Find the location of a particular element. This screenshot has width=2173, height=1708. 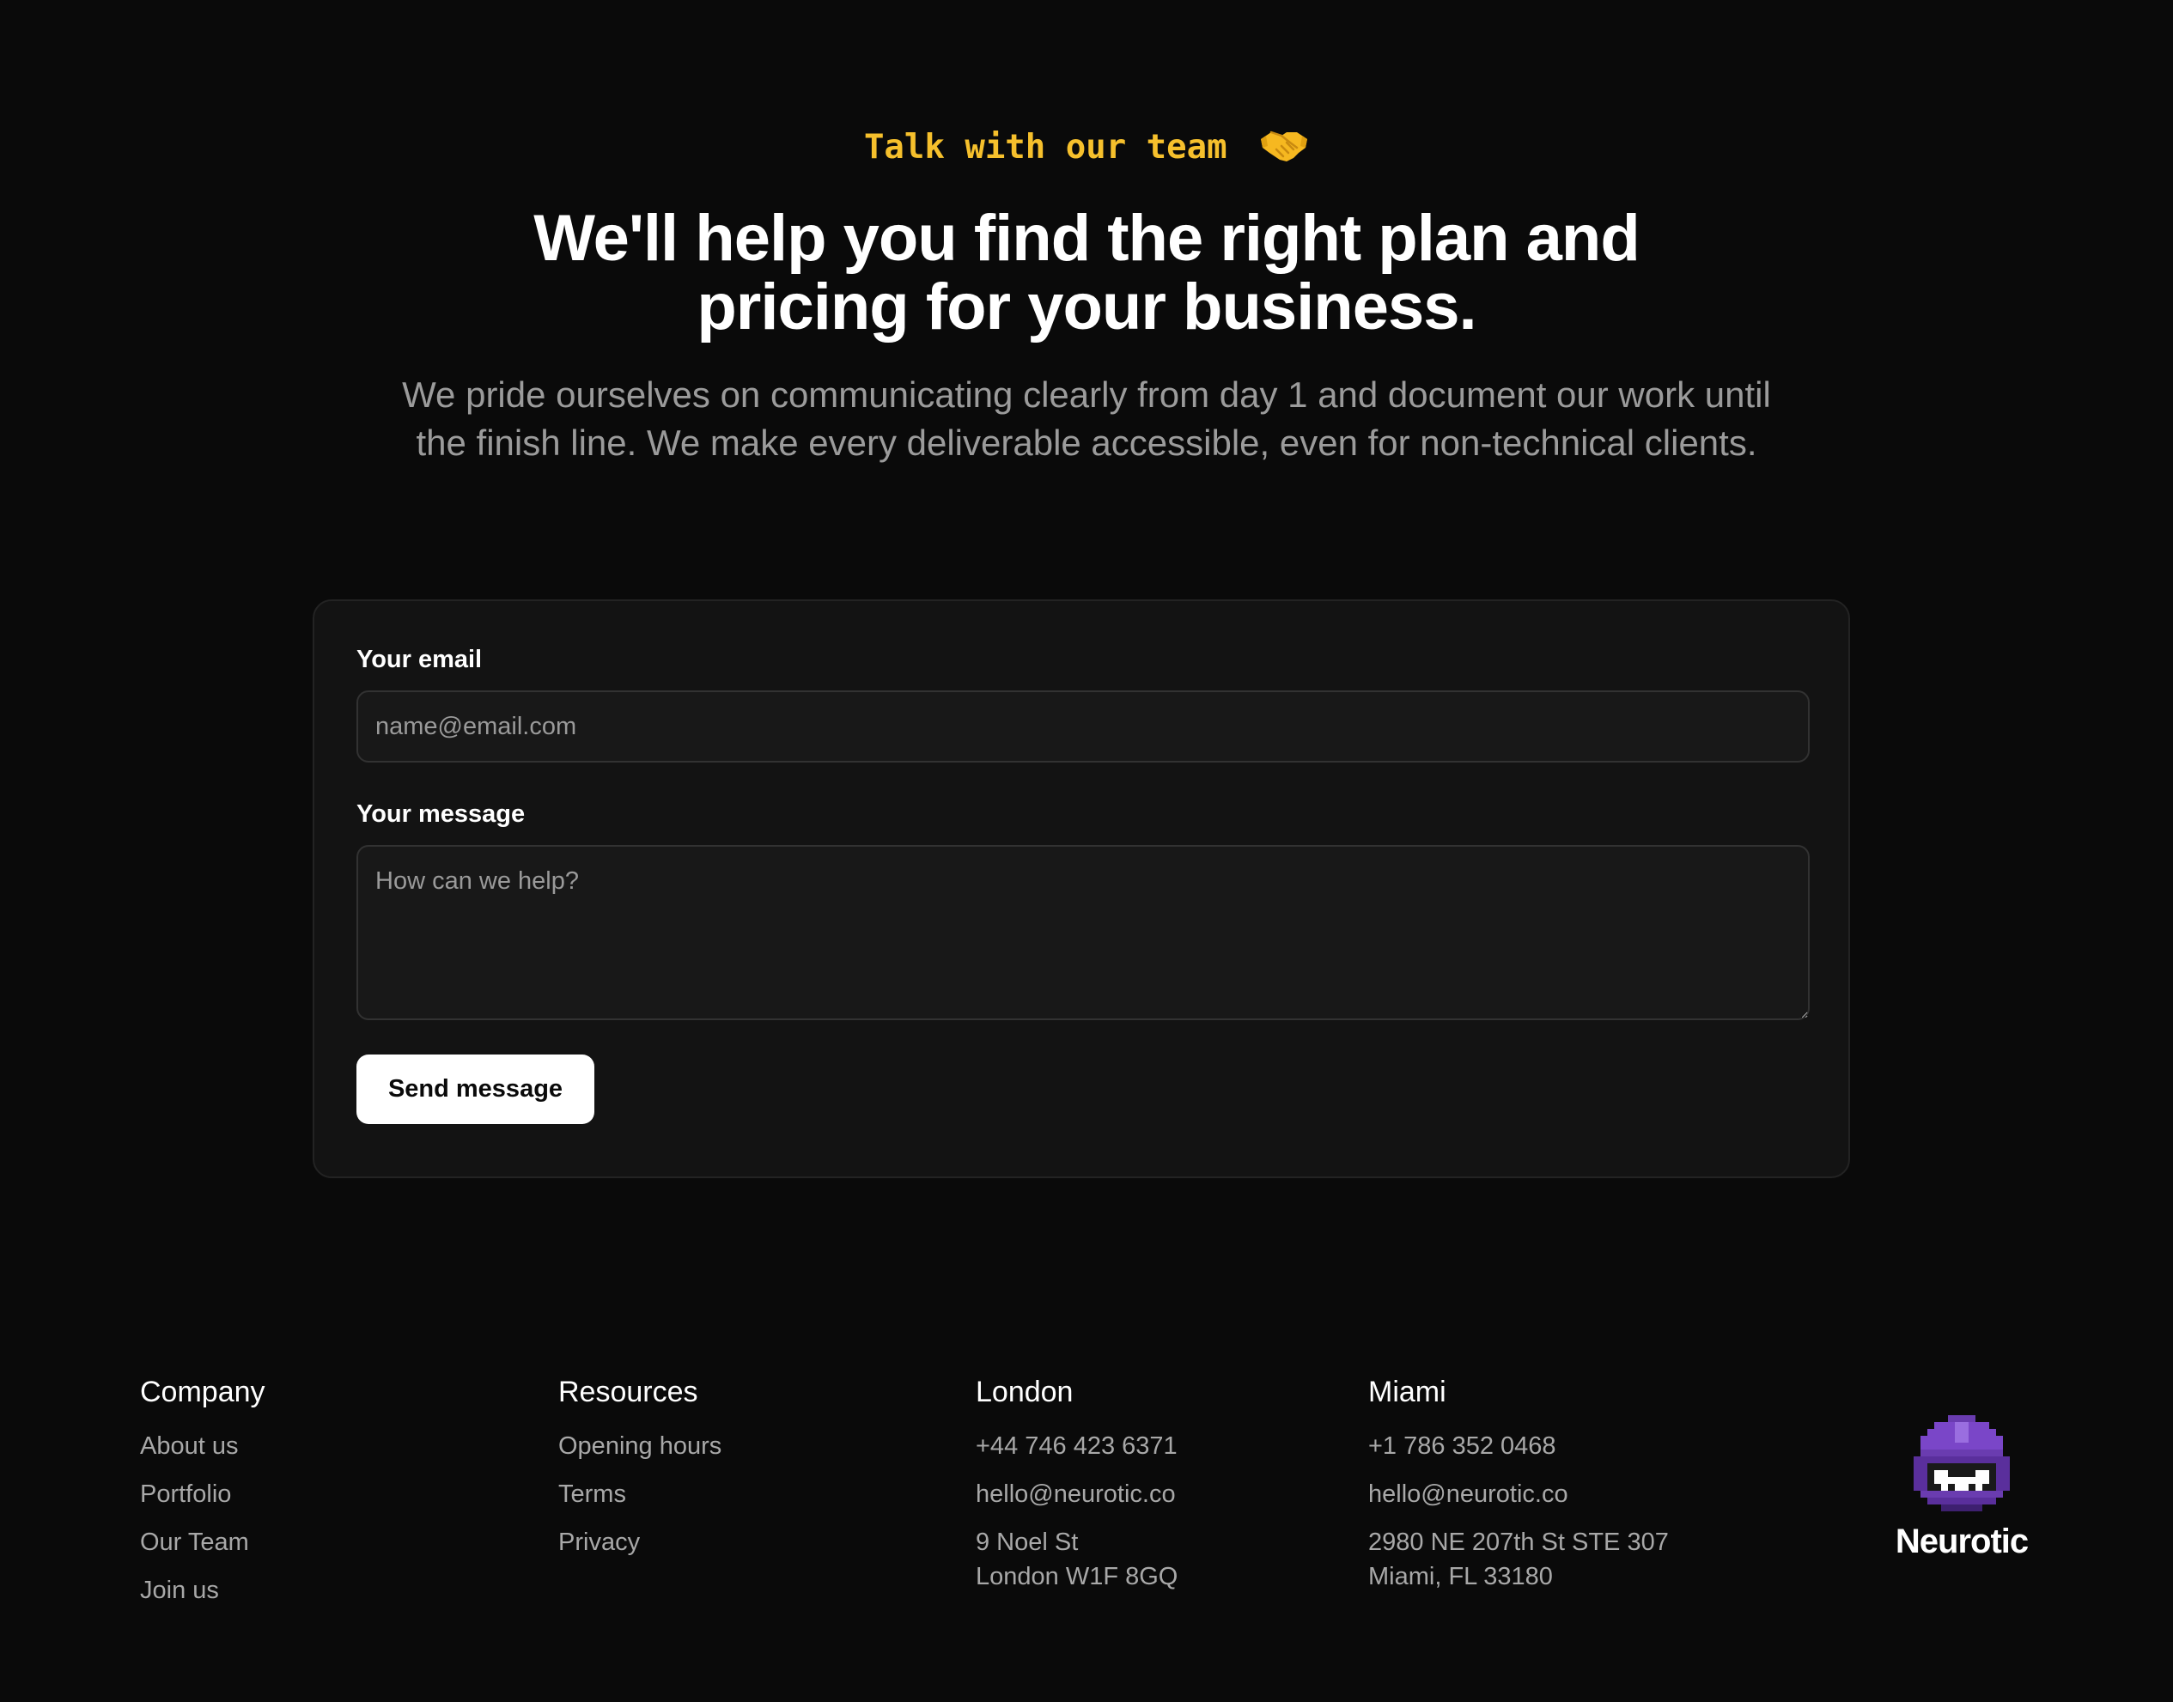

footer-link-our-team: Our Team is located at coordinates (194, 1542).